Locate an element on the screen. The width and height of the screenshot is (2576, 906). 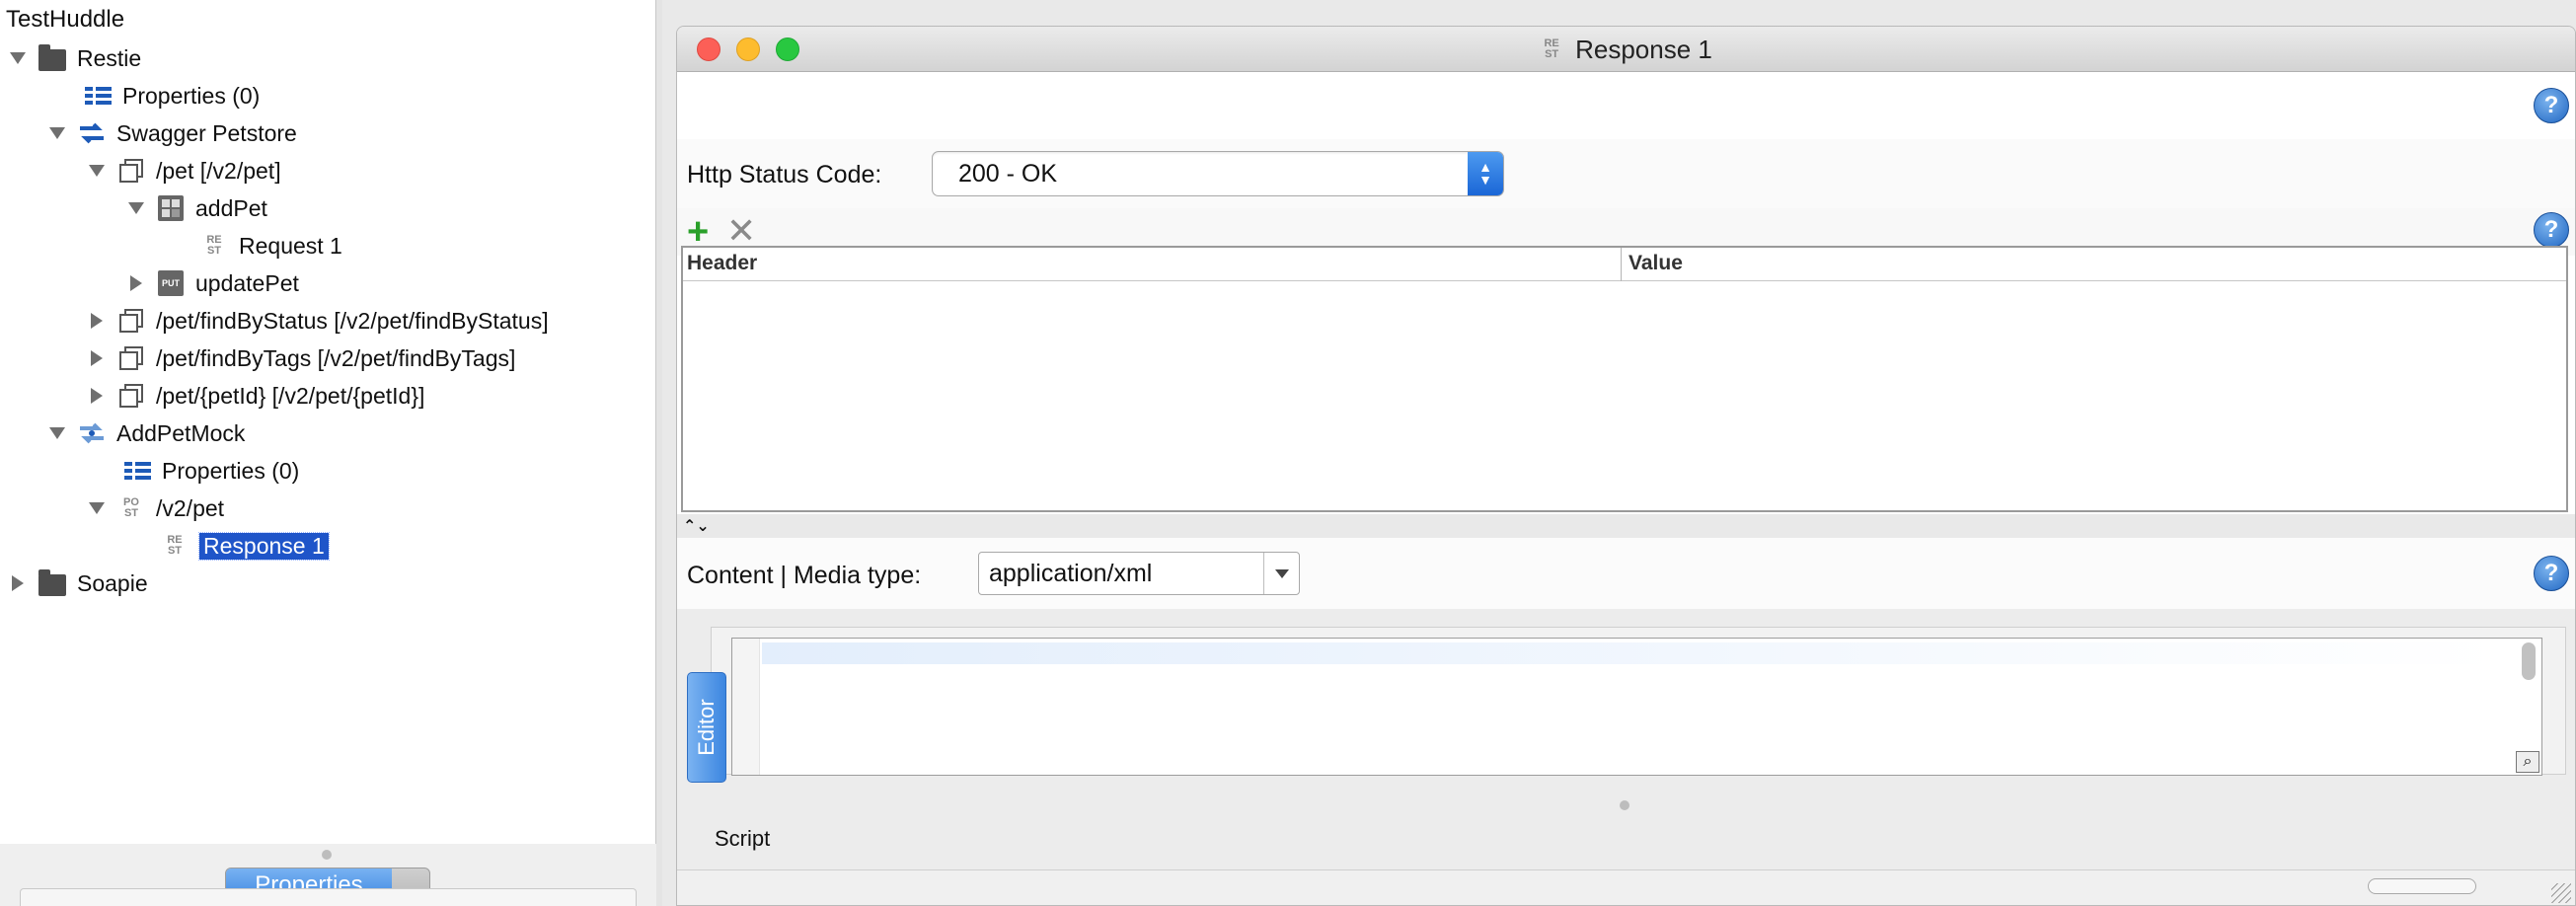
tree-node-label: /v2/pet is located at coordinates (190, 508).